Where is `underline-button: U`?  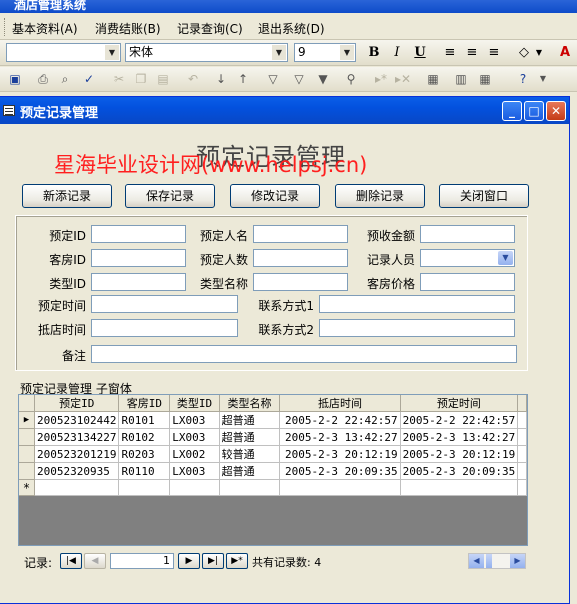 underline-button: U is located at coordinates (420, 53).